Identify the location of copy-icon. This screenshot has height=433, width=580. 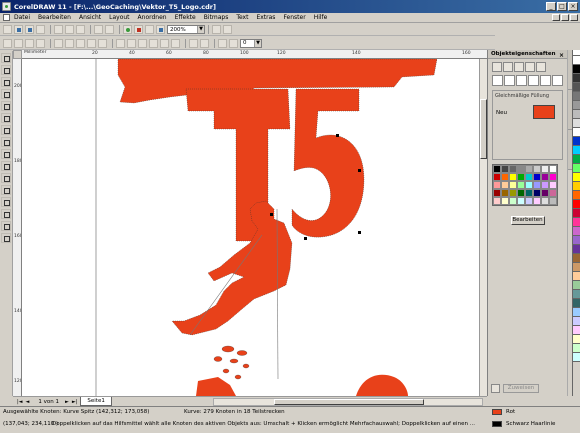
(69, 29).